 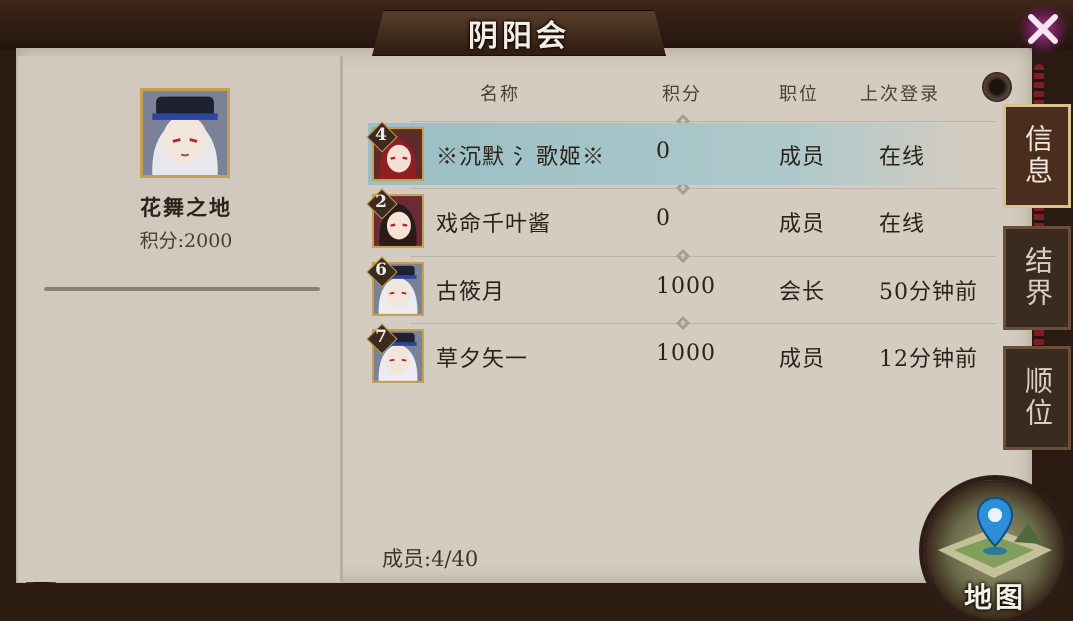 What do you see at coordinates (382, 272) in the screenshot?
I see `level-badge: 6` at bounding box center [382, 272].